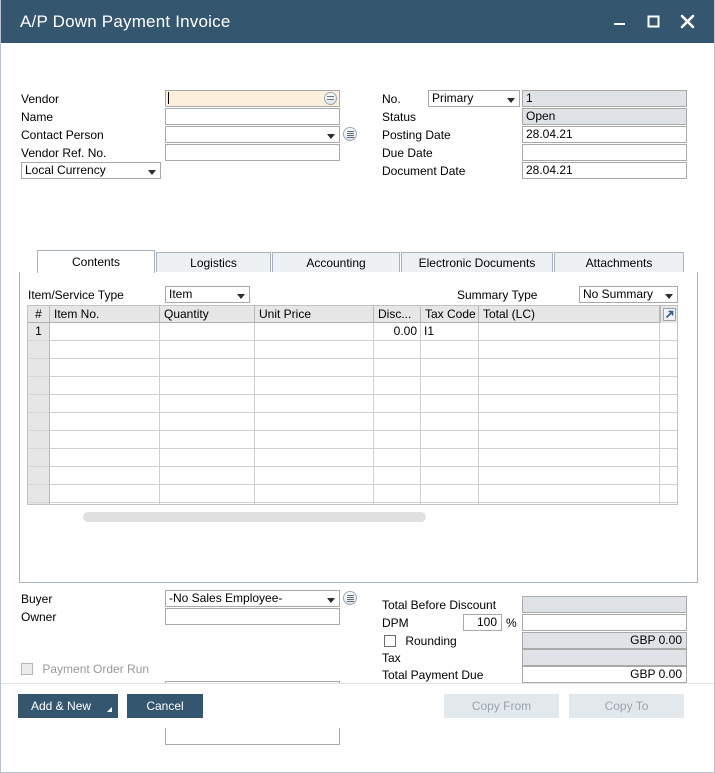  Describe the element at coordinates (390, 641) in the screenshot. I see `rounding-checkbox` at that location.